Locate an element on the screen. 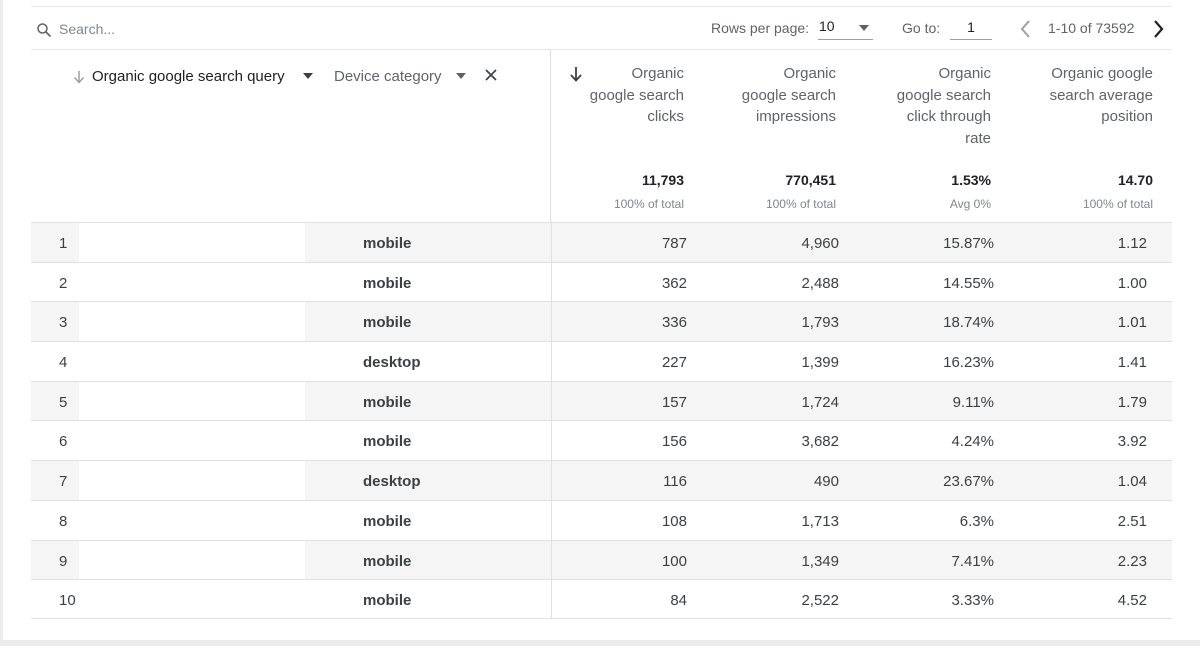 This screenshot has height=646, width=1200. metric-name: Organic google search average position is located at coordinates (1101, 95).